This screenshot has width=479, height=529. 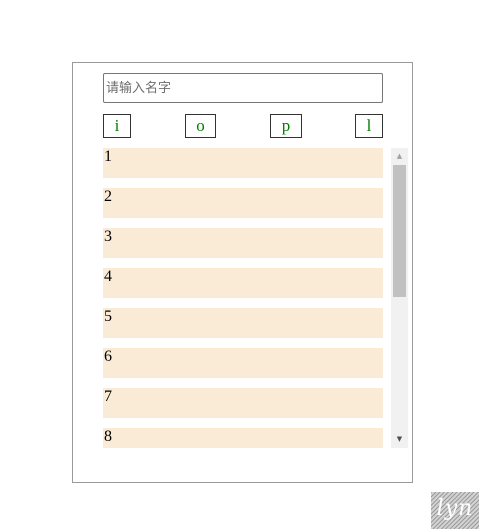 I want to click on arrow-up-icon: ▲, so click(x=399, y=156).